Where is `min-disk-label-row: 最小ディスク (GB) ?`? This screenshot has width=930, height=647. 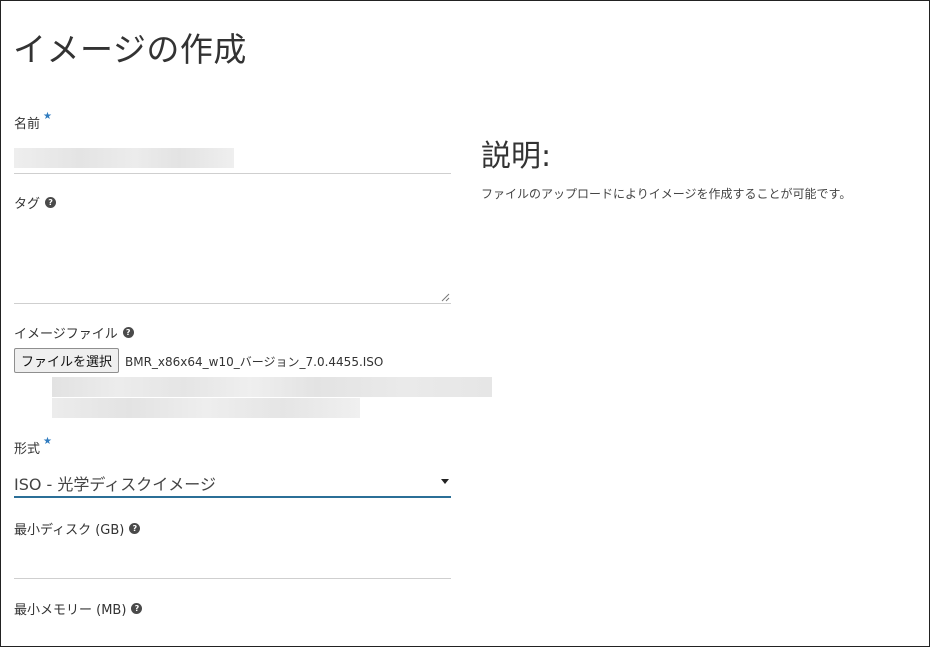 min-disk-label-row: 最小ディスク (GB) ? is located at coordinates (77, 528).